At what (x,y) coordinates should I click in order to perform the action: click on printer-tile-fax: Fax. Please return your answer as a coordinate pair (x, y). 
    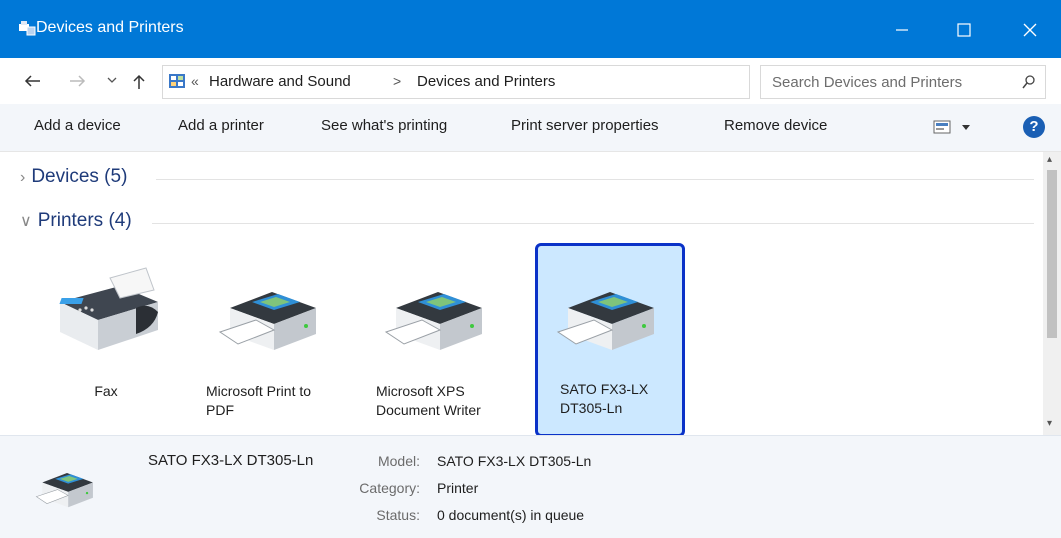
    Looking at the image, I should click on (106, 340).